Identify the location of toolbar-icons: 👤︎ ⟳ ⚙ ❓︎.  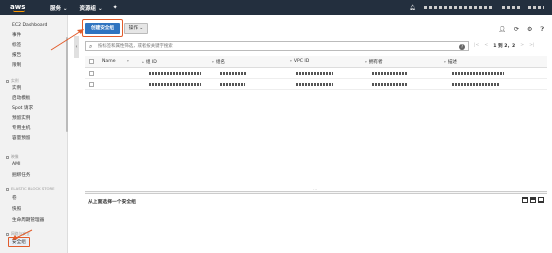
(521, 30).